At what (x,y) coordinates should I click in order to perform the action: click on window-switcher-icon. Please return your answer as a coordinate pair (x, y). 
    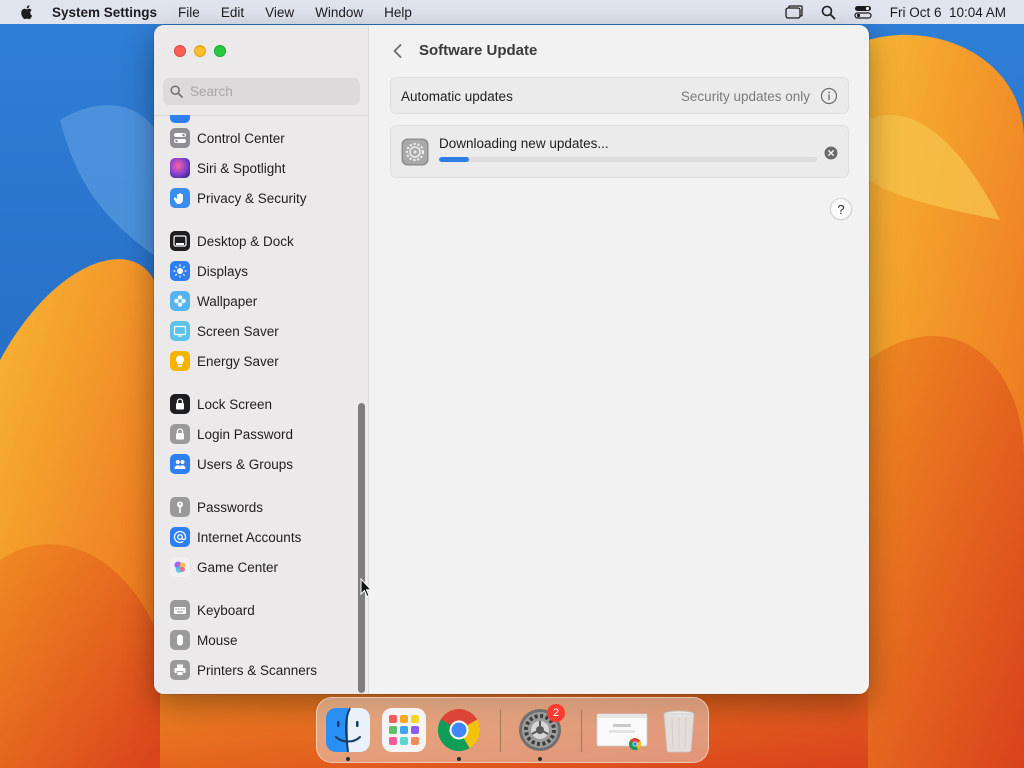
    Looking at the image, I should click on (794, 12).